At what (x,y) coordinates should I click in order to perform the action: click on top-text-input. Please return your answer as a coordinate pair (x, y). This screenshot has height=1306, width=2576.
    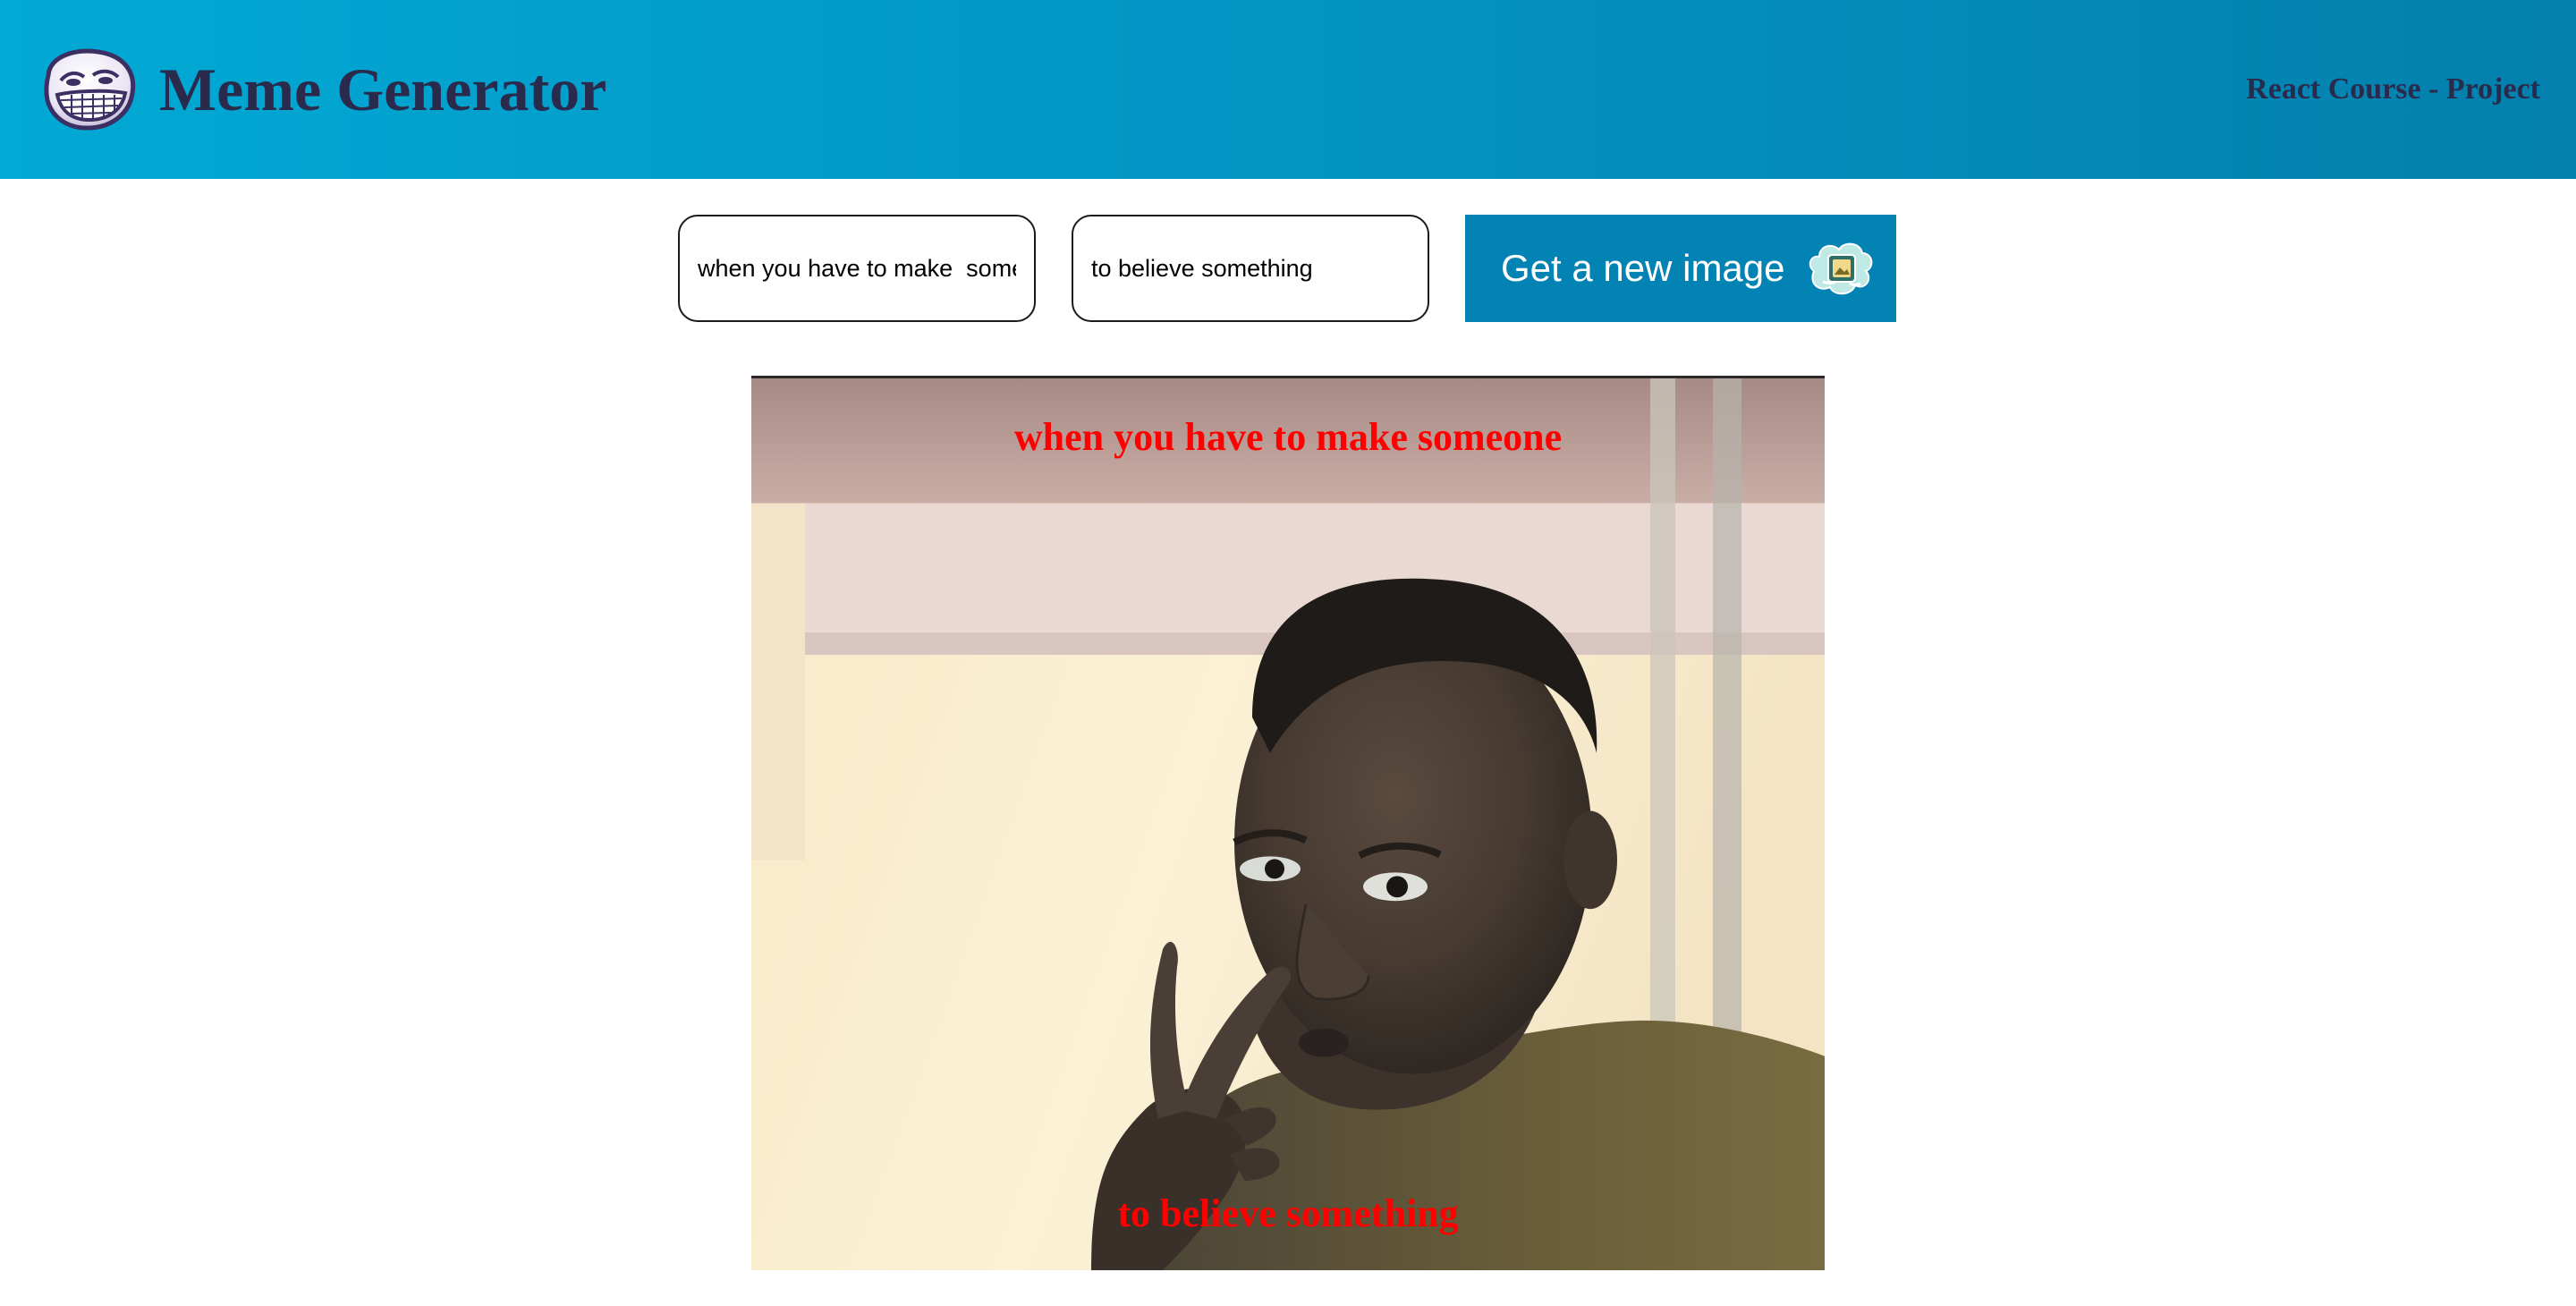
    Looking at the image, I should click on (857, 268).